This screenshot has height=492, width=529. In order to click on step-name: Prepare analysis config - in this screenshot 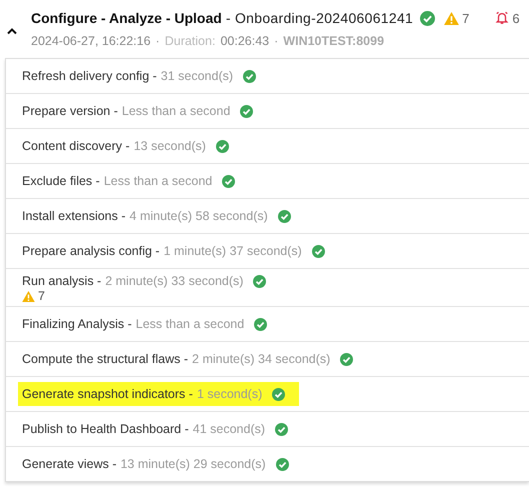, I will do `click(91, 251)`.